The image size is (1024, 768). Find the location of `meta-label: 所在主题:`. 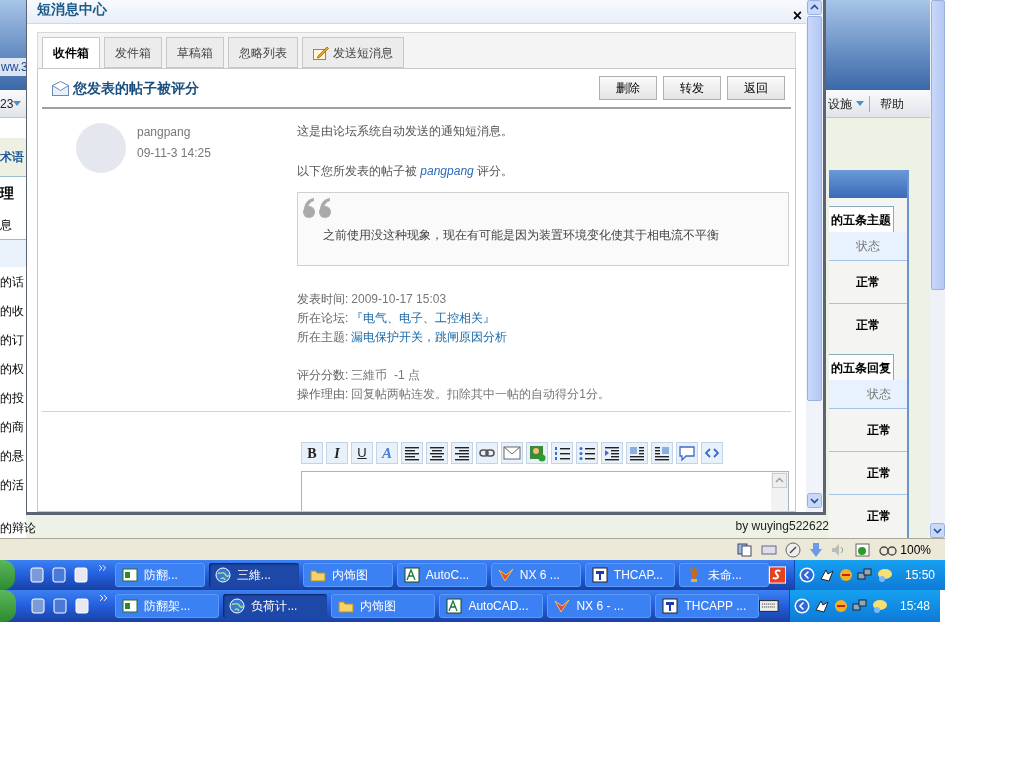

meta-label: 所在主题: is located at coordinates (323, 337).